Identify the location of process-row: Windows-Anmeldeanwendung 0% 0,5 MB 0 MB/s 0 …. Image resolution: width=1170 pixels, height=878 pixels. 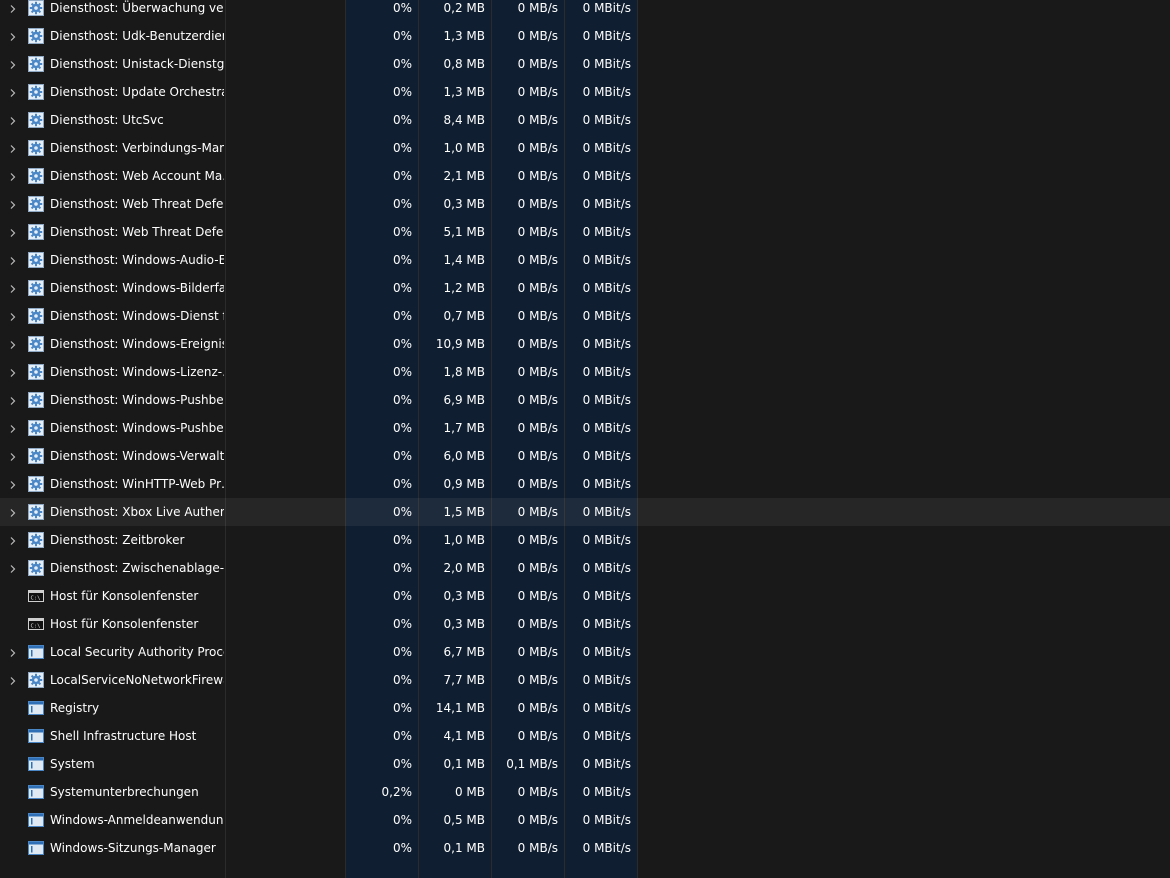
(585, 820).